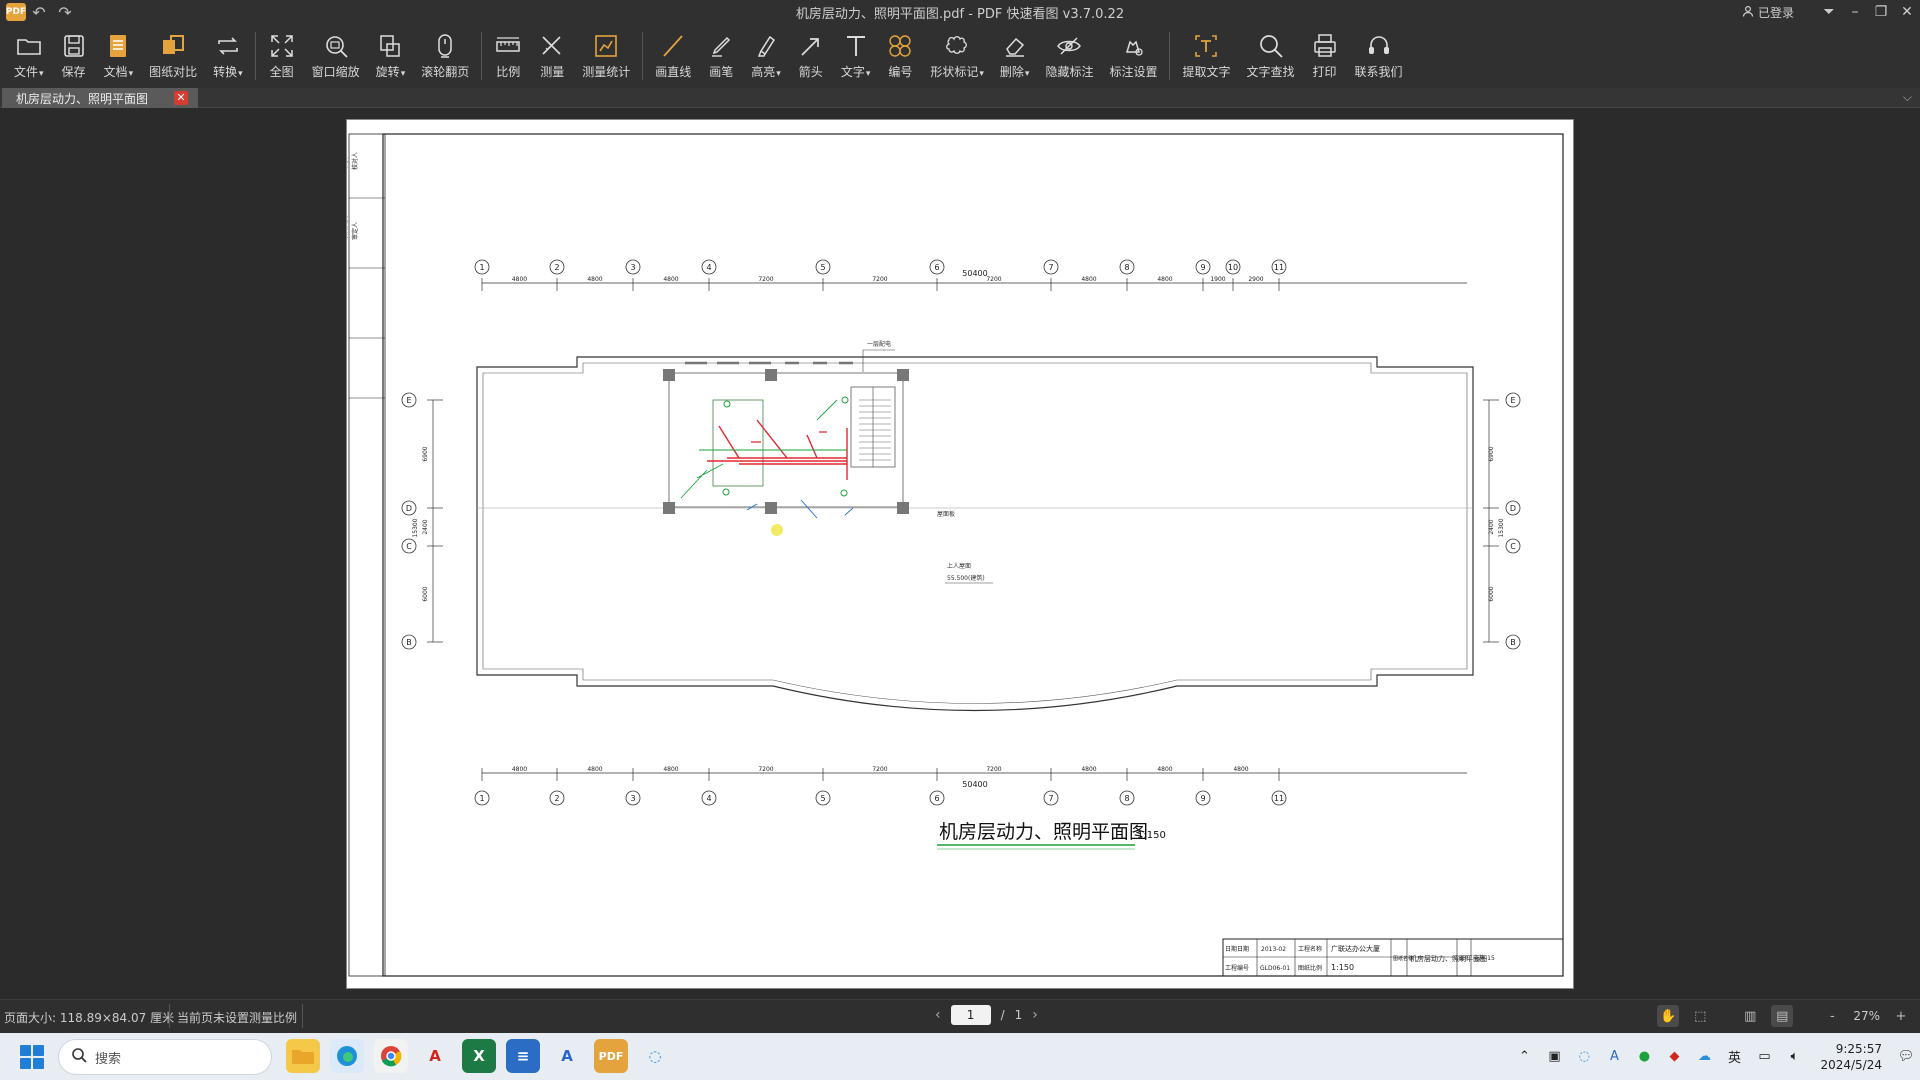  What do you see at coordinates (1133, 56) in the screenshot?
I see `mark-settings-button: 标注设置` at bounding box center [1133, 56].